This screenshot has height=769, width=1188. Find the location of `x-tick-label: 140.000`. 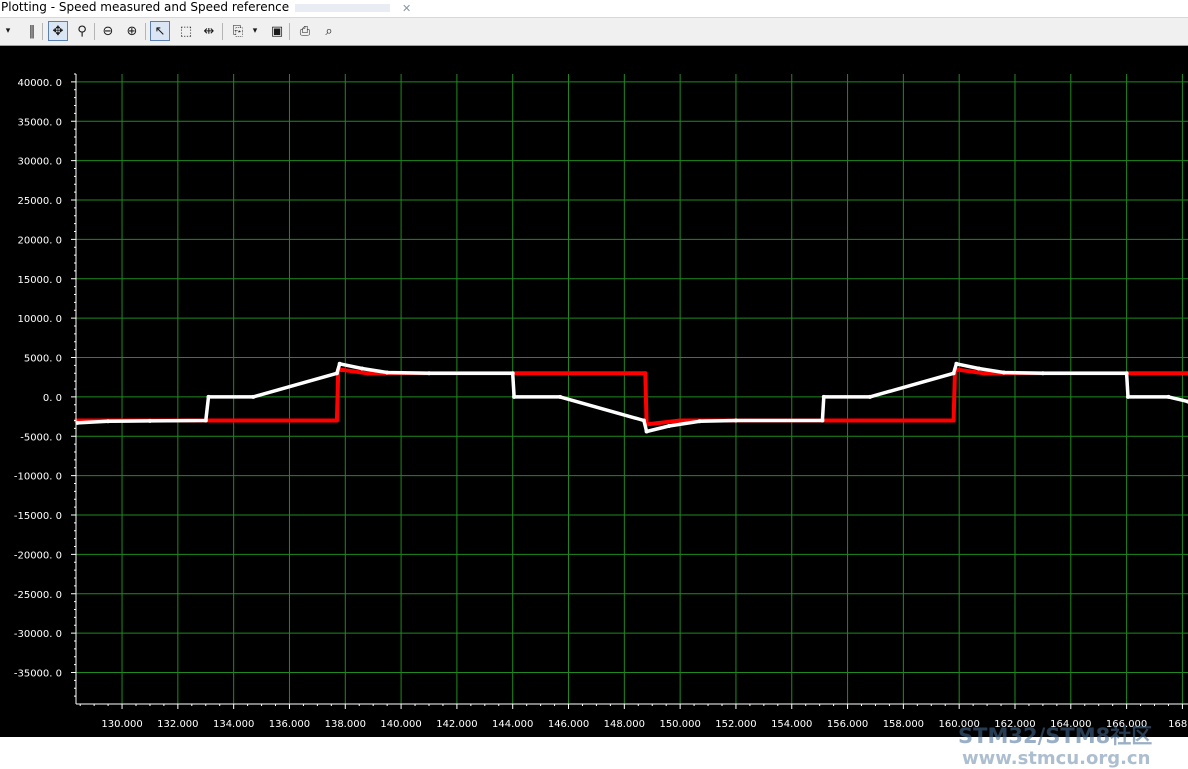

x-tick-label: 140.000 is located at coordinates (400, 724).